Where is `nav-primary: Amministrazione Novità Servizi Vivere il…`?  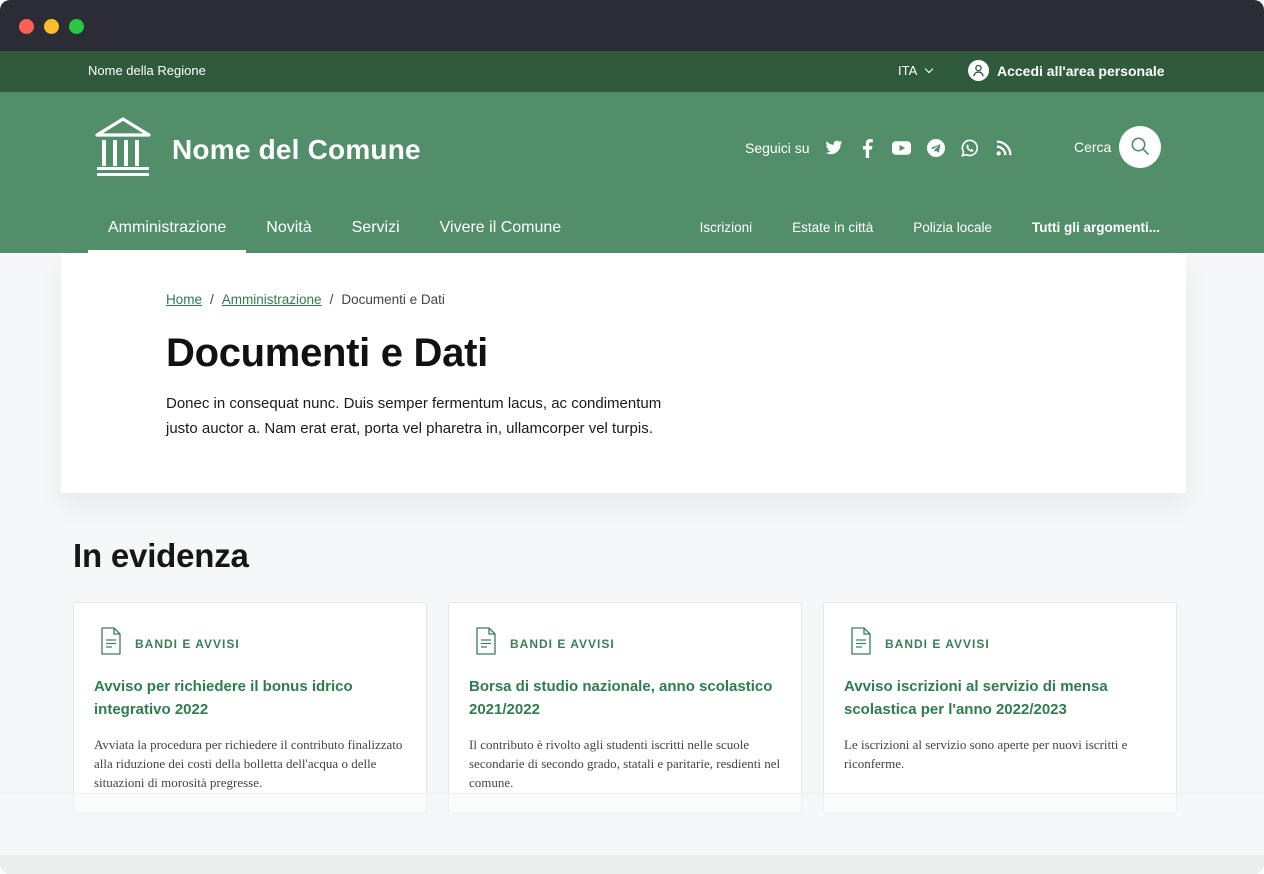 nav-primary: Amministrazione Novità Servizi Vivere il… is located at coordinates (334, 227).